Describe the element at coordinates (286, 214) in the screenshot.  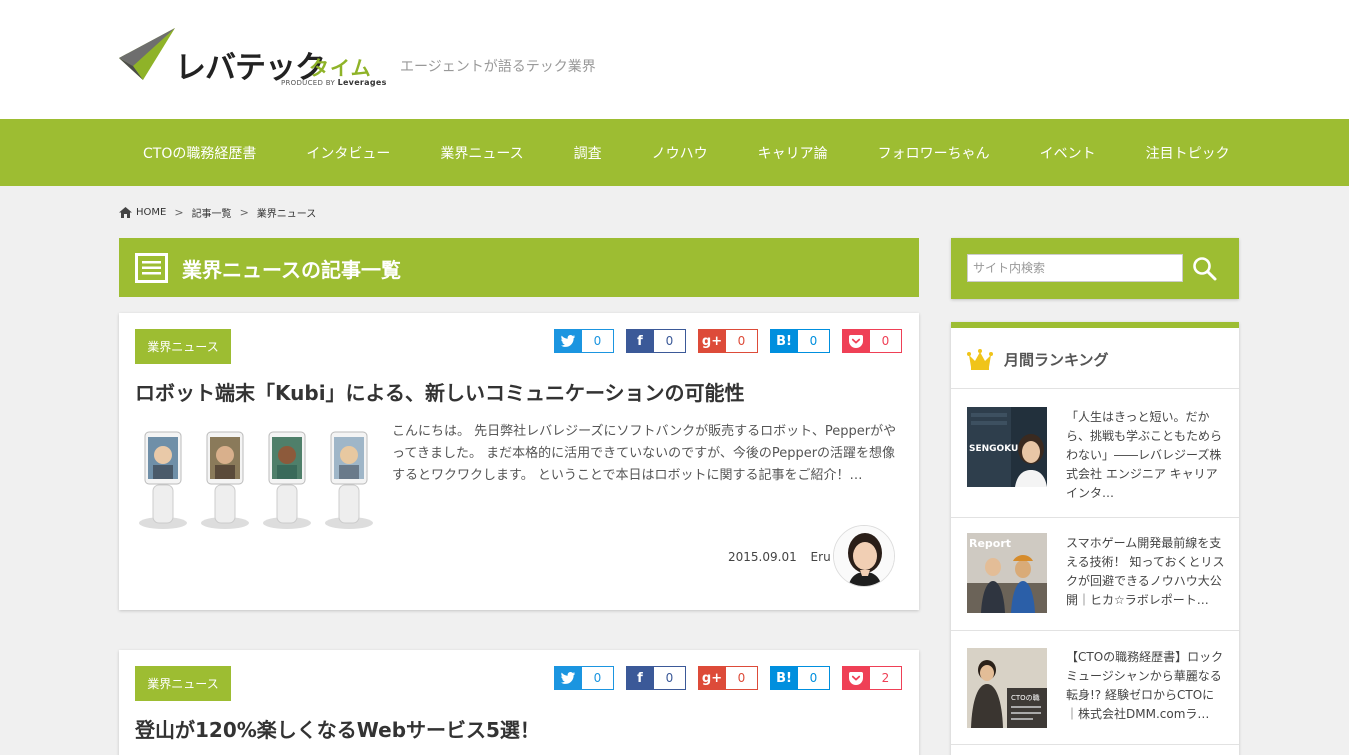
I see `breadcrumb-current: 業界ニュース` at that location.